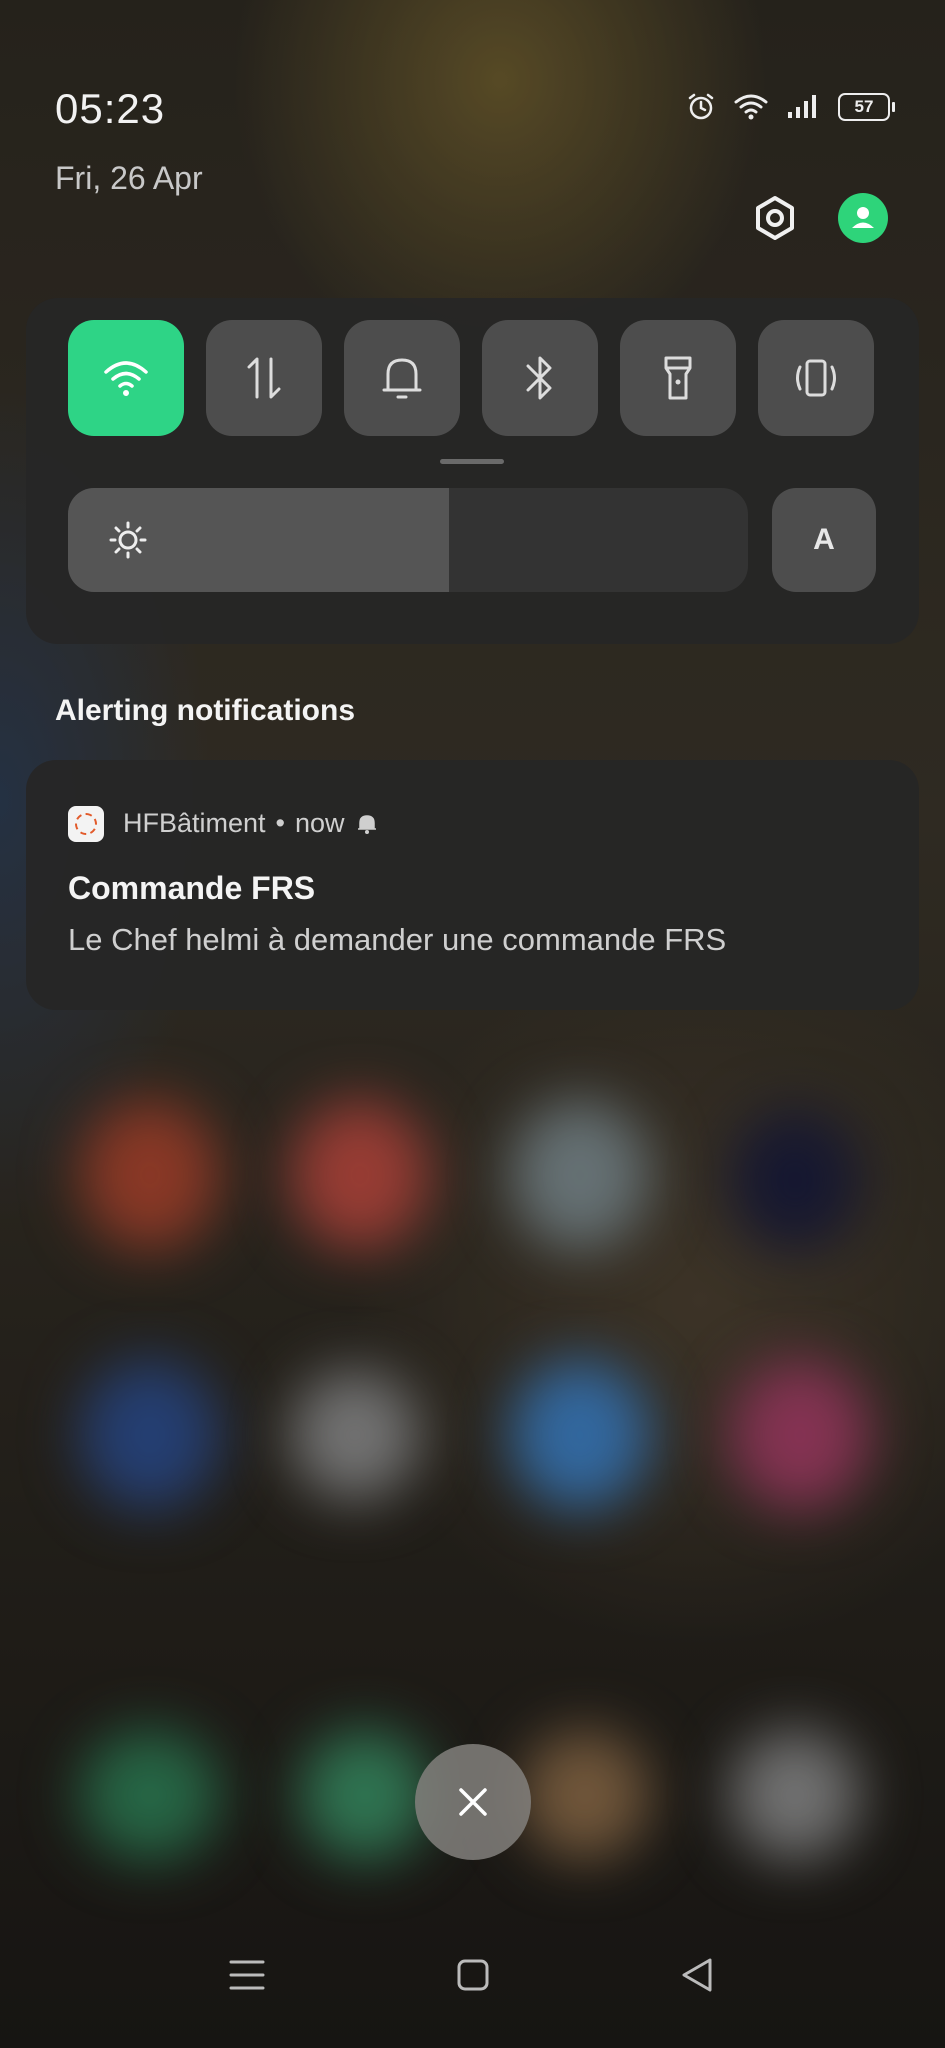  Describe the element at coordinates (205, 710) in the screenshot. I see `section-title: Alerting notifications` at that location.